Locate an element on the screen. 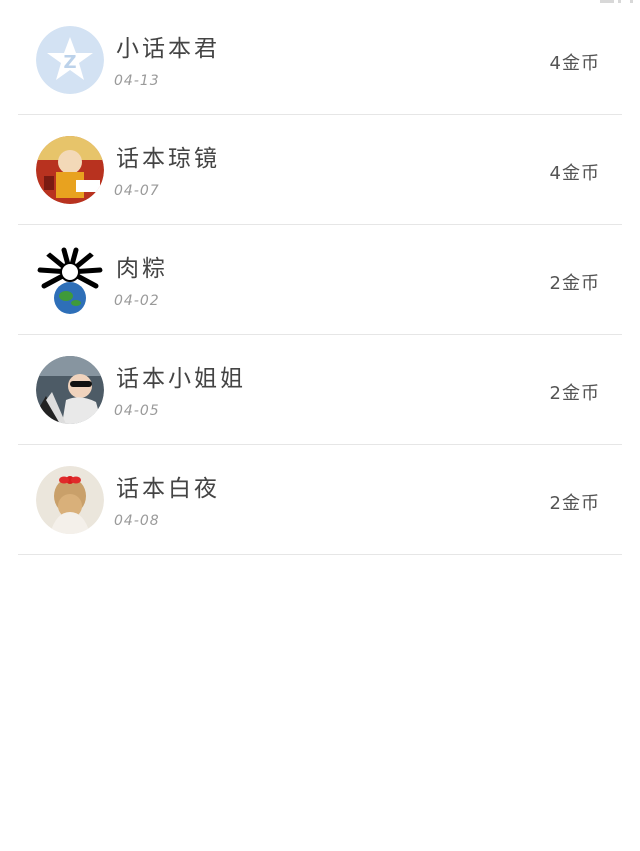 The height and width of the screenshot is (851, 640). qq-star-avatar: Z is located at coordinates (70, 60).